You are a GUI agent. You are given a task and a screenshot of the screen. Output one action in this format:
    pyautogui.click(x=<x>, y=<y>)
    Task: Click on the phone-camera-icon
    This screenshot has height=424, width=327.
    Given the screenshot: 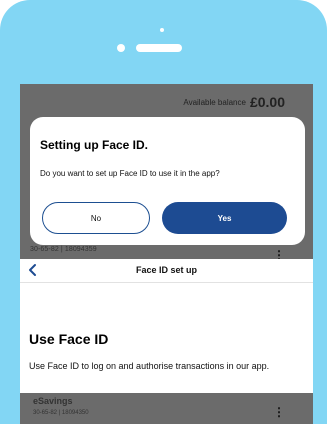 What is the action you would take?
    pyautogui.click(x=121, y=48)
    